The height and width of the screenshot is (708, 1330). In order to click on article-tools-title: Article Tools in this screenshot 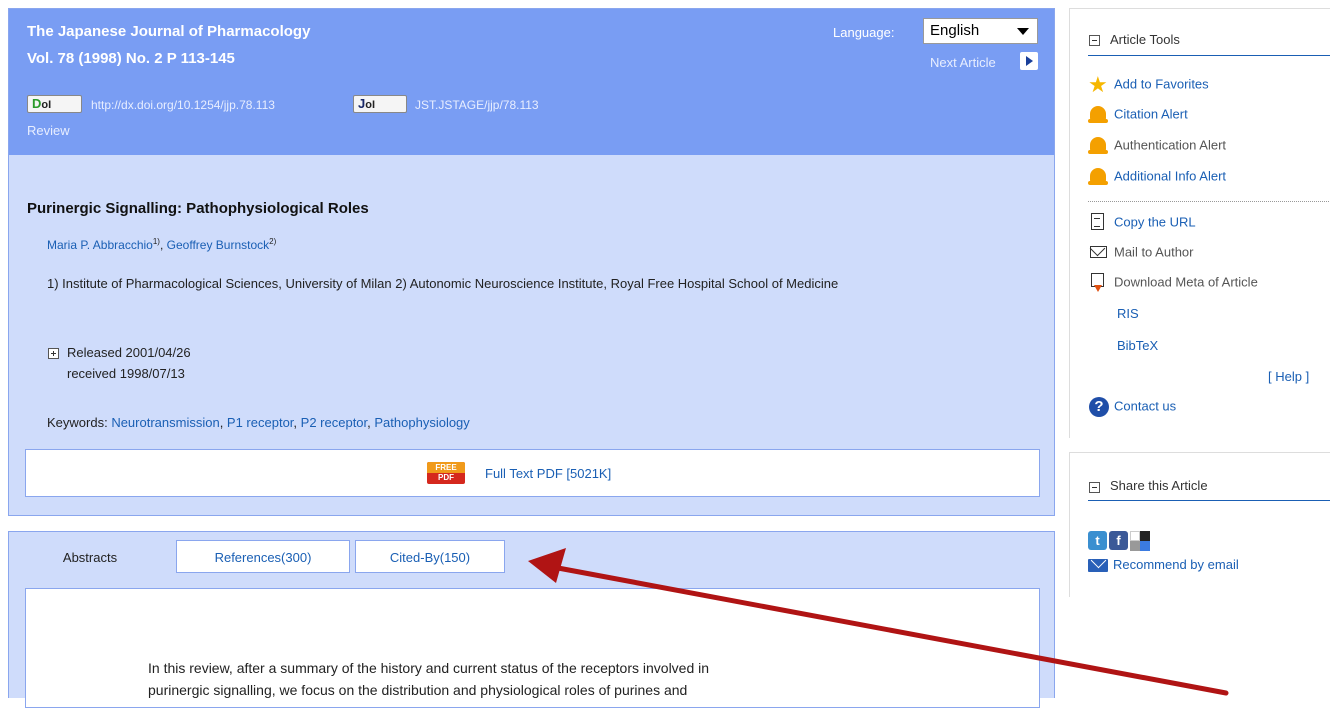, I will do `click(1145, 39)`.